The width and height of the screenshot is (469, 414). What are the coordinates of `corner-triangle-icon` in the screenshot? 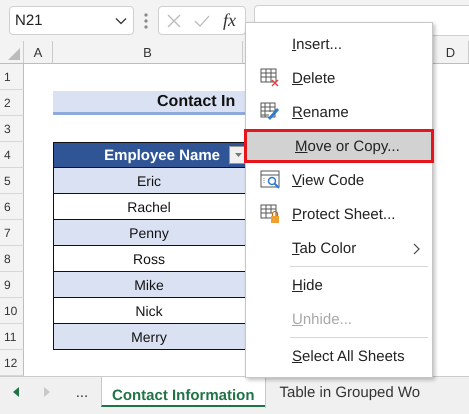 It's located at (14, 54).